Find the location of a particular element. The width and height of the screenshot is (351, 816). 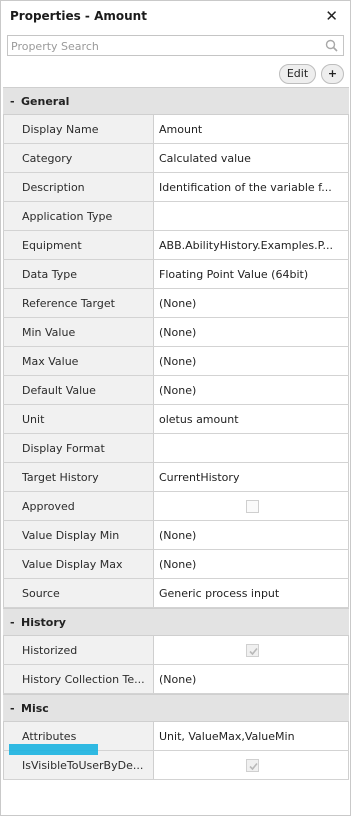

property-value-text: Amount is located at coordinates (181, 129).